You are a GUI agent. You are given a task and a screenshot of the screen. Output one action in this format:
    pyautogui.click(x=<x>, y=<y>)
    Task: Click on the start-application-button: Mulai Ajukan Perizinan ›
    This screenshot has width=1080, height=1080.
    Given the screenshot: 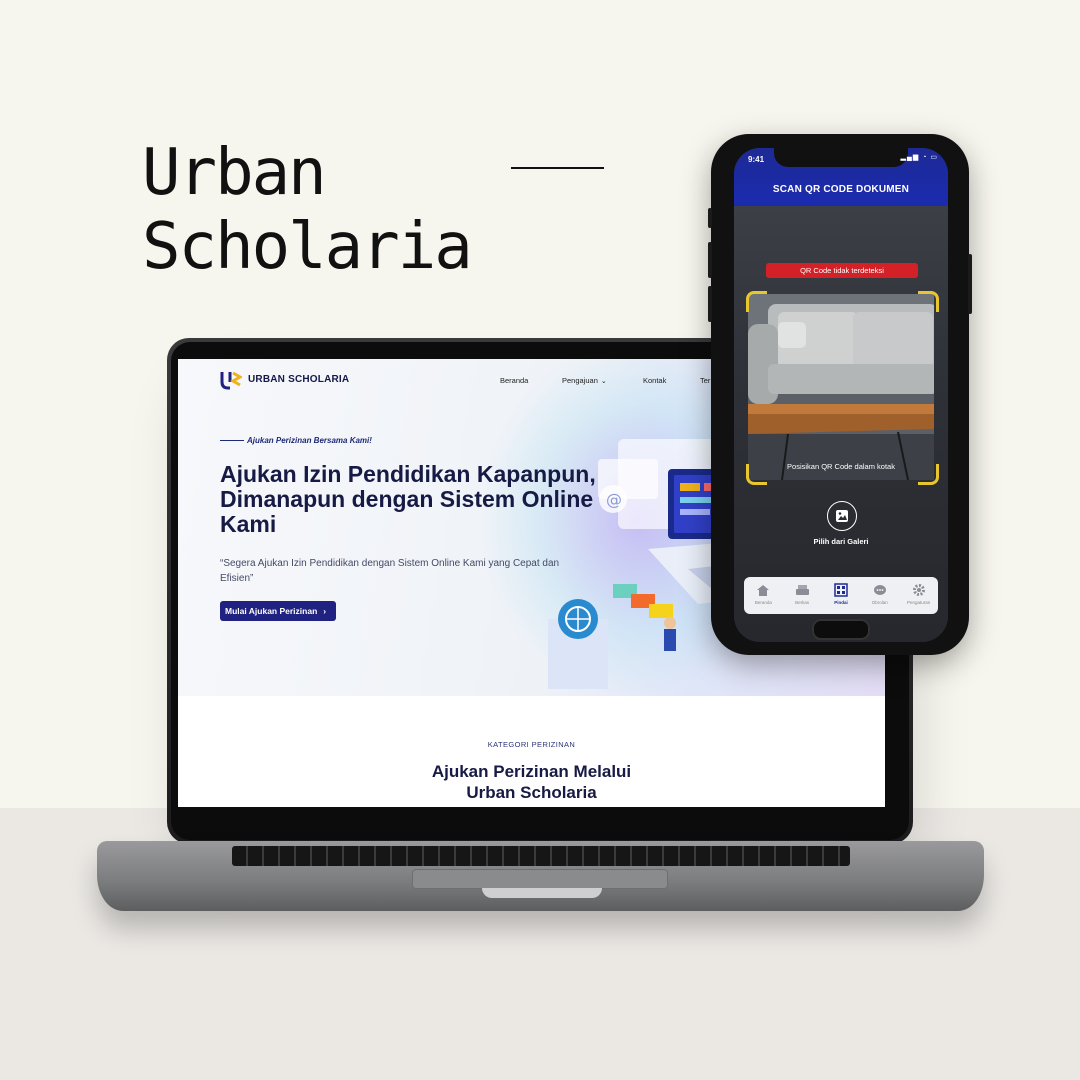 What is the action you would take?
    pyautogui.click(x=278, y=611)
    